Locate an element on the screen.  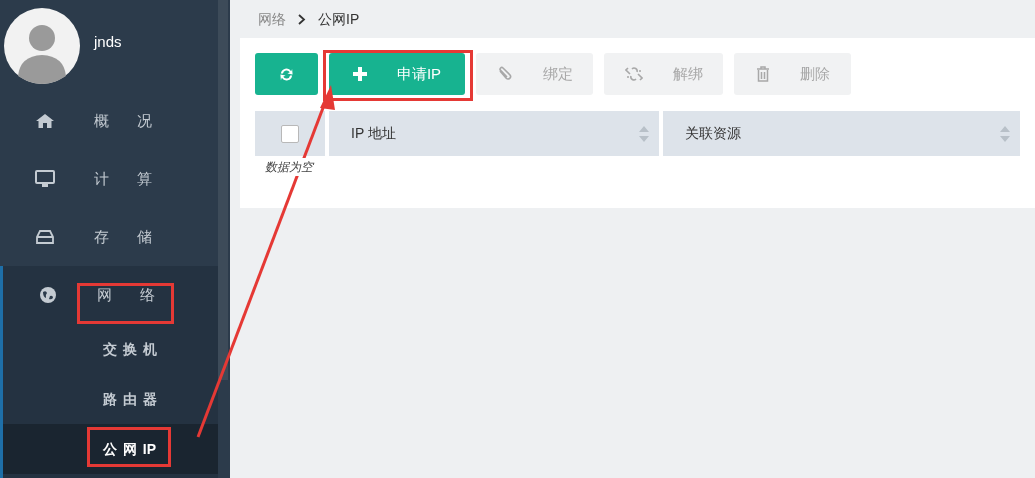
submenu-item: 路 由 器 is located at coordinates (110, 399).